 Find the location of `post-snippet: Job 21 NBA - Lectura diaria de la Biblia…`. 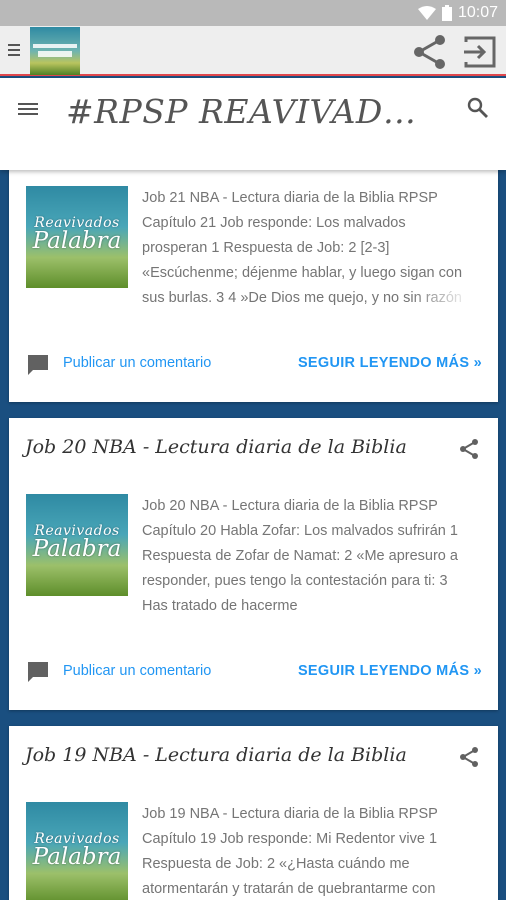

post-snippet: Job 21 NBA - Lectura diaria de la Biblia… is located at coordinates (307, 248).